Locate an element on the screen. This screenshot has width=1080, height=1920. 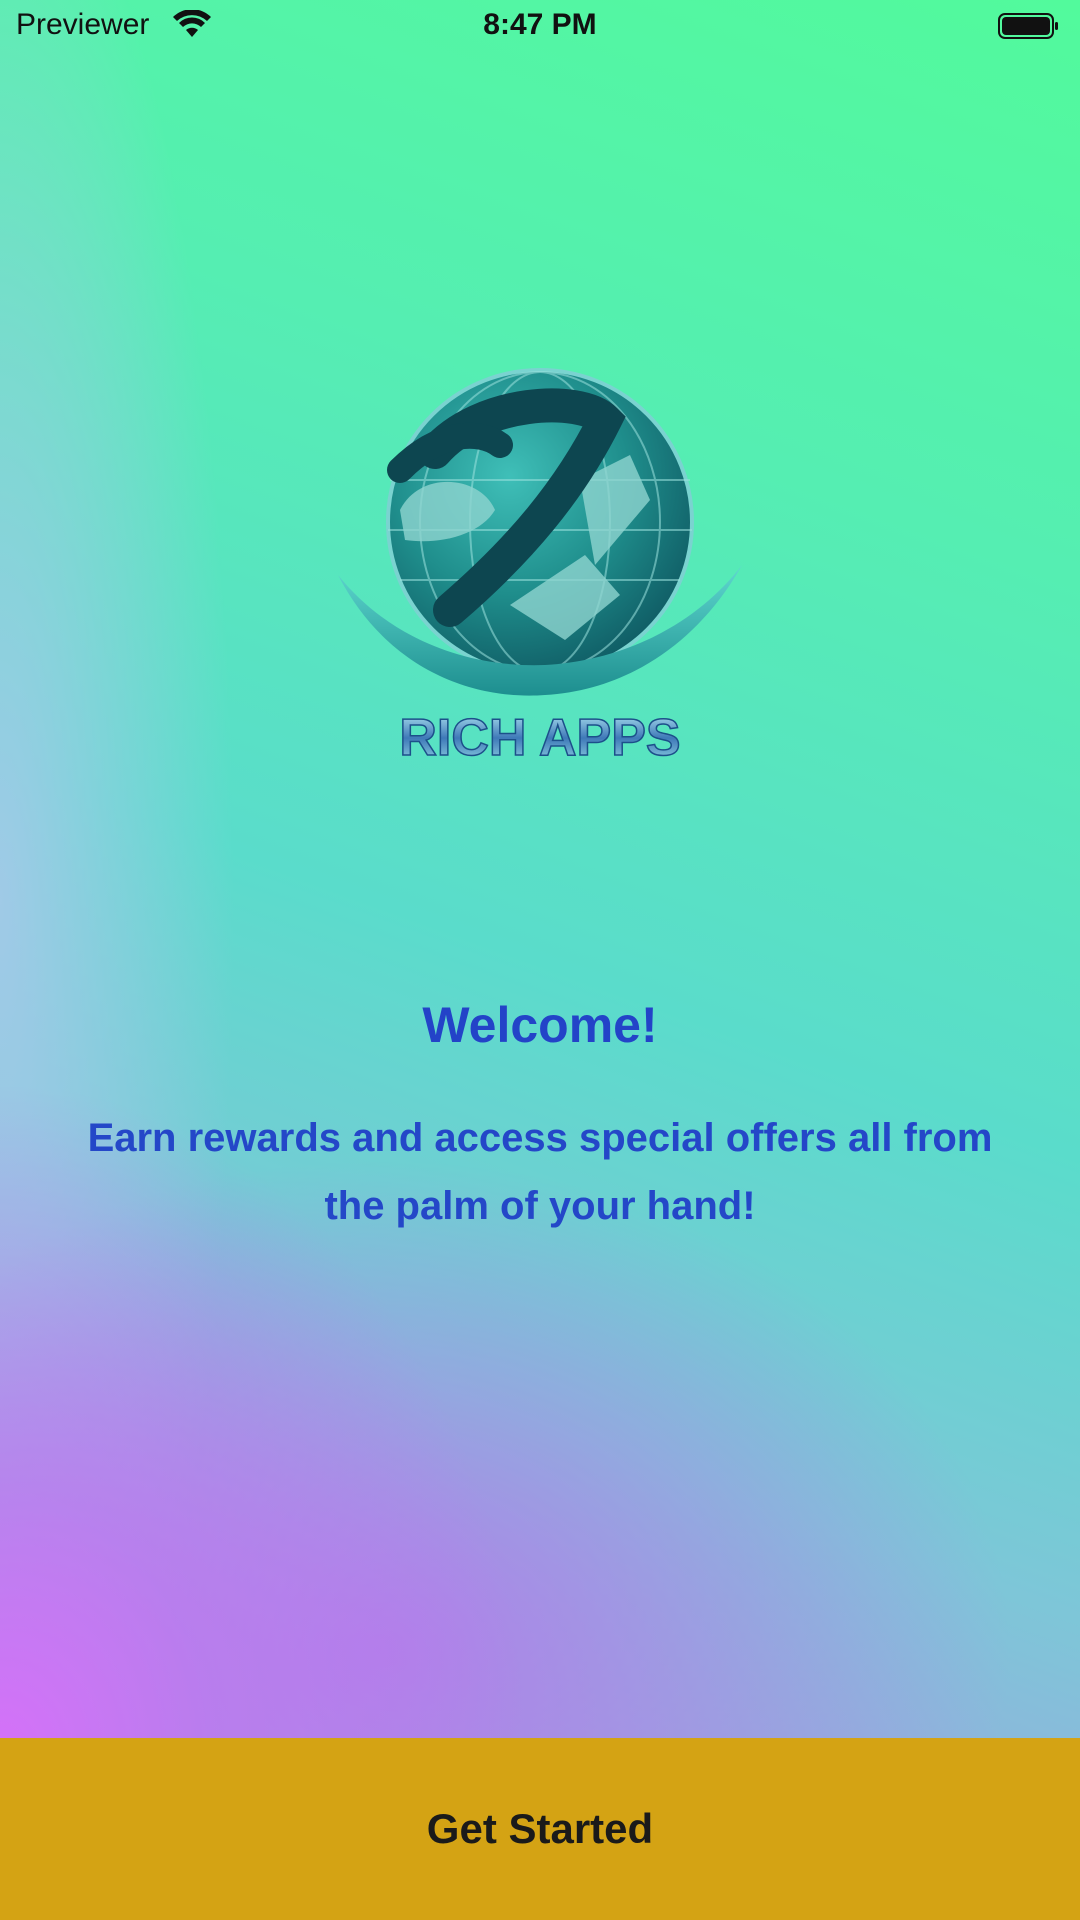
rich-apps-logo: RICH APPS is located at coordinates (540, 564).